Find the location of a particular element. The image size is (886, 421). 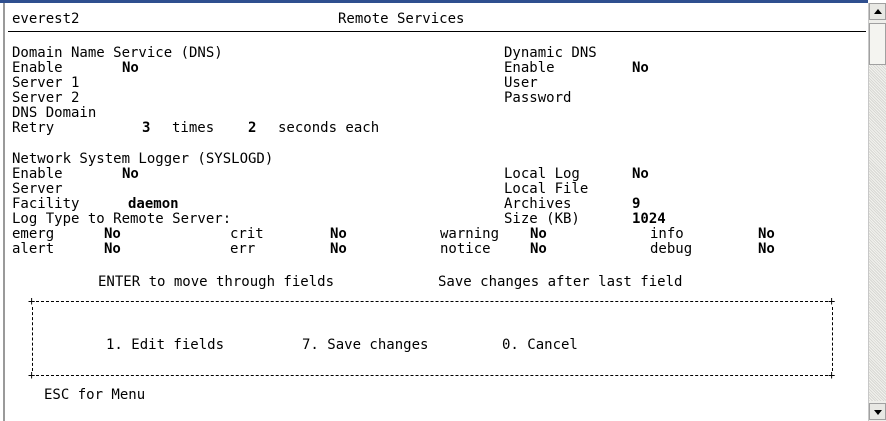

host-name: everest2 is located at coordinates (46, 19).